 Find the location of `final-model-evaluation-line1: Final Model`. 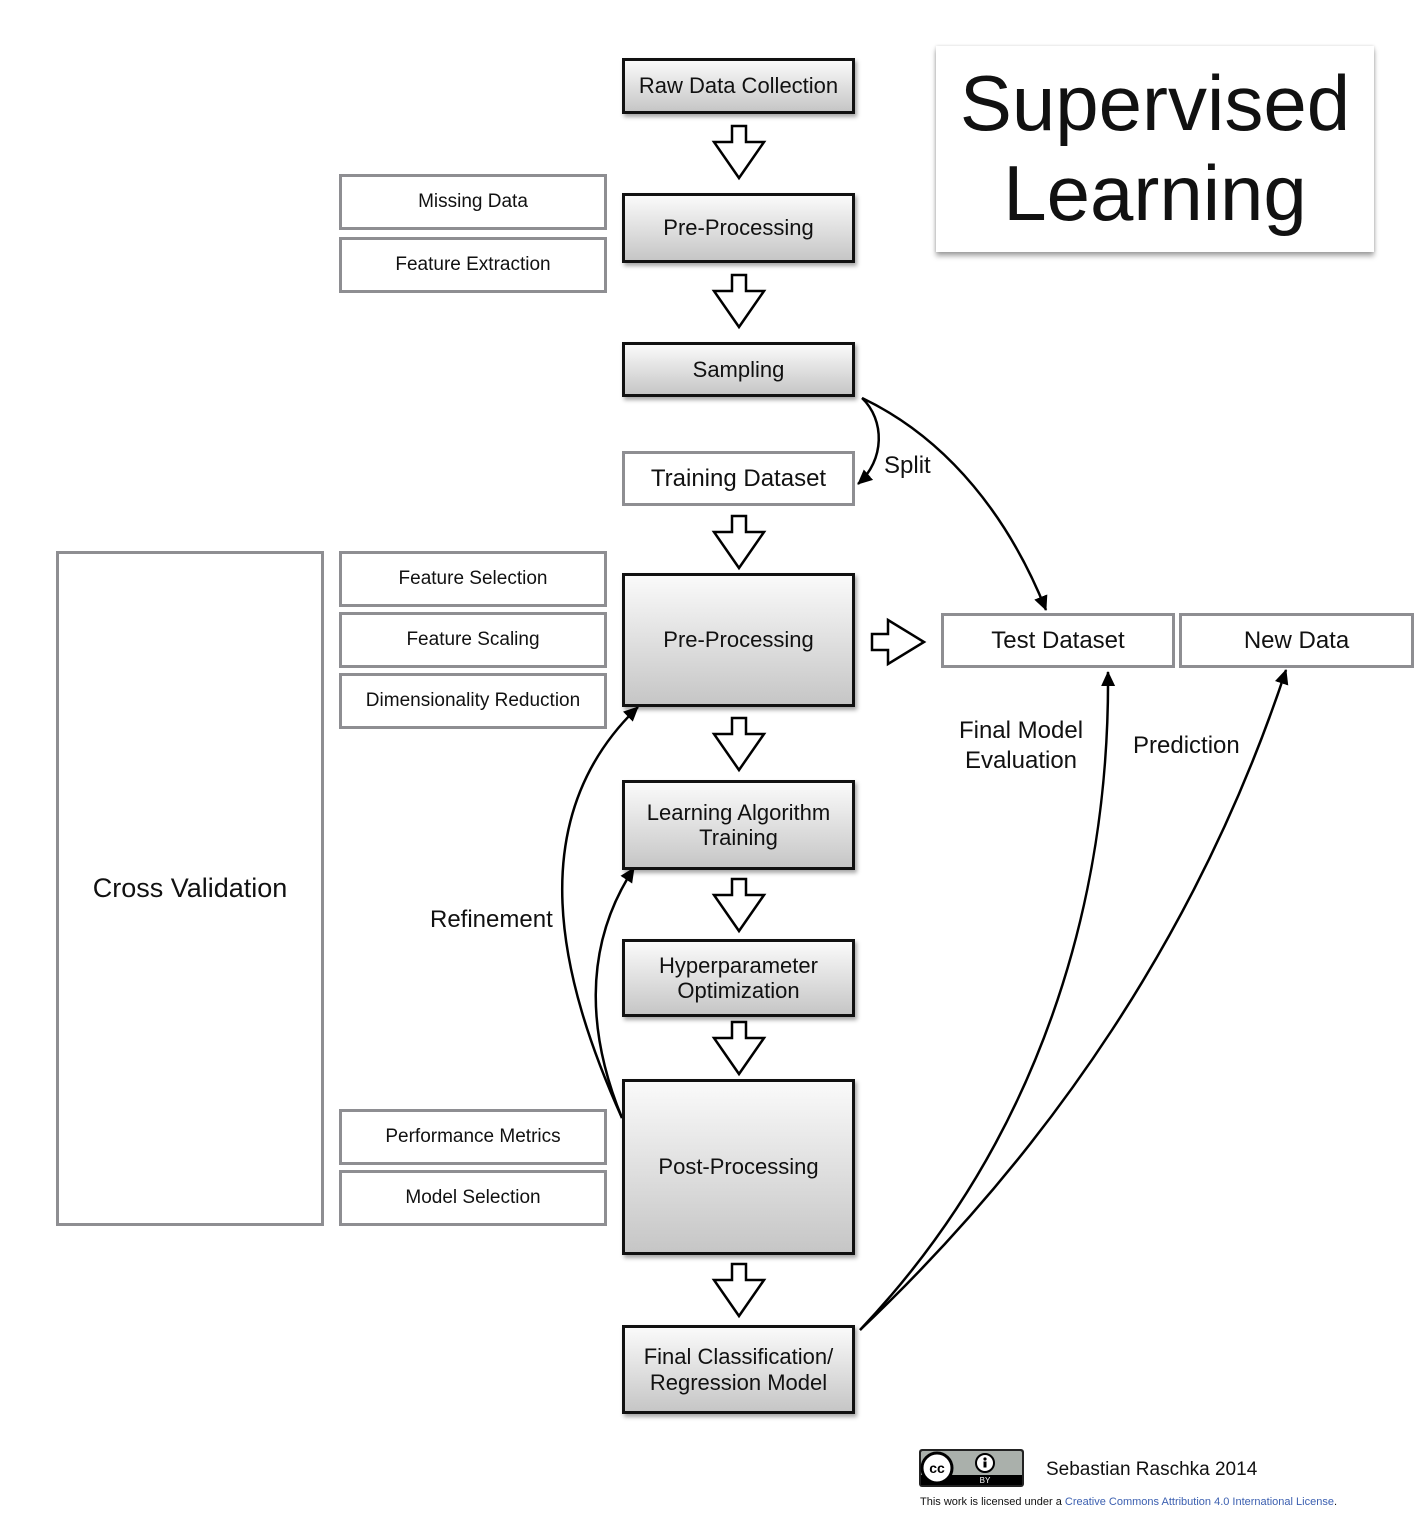

final-model-evaluation-line1: Final Model is located at coordinates (1021, 730).